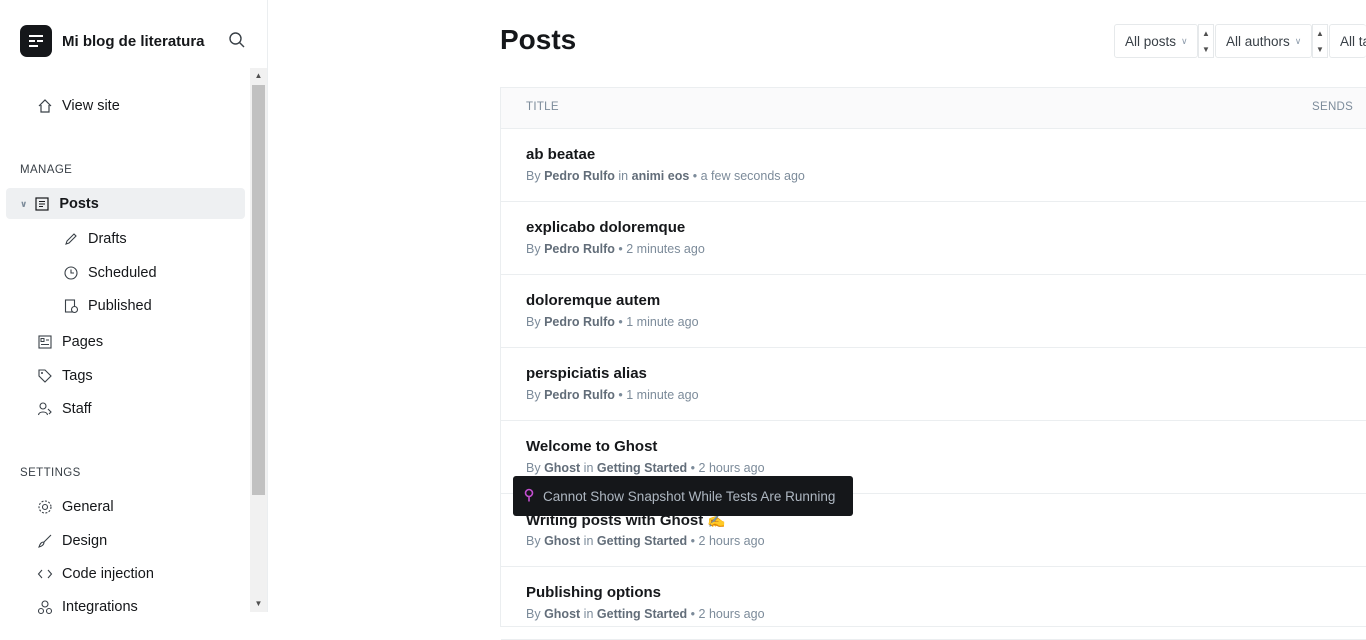 The height and width of the screenshot is (640, 1366). Describe the element at coordinates (45, 409) in the screenshot. I see `staff-icon` at that location.